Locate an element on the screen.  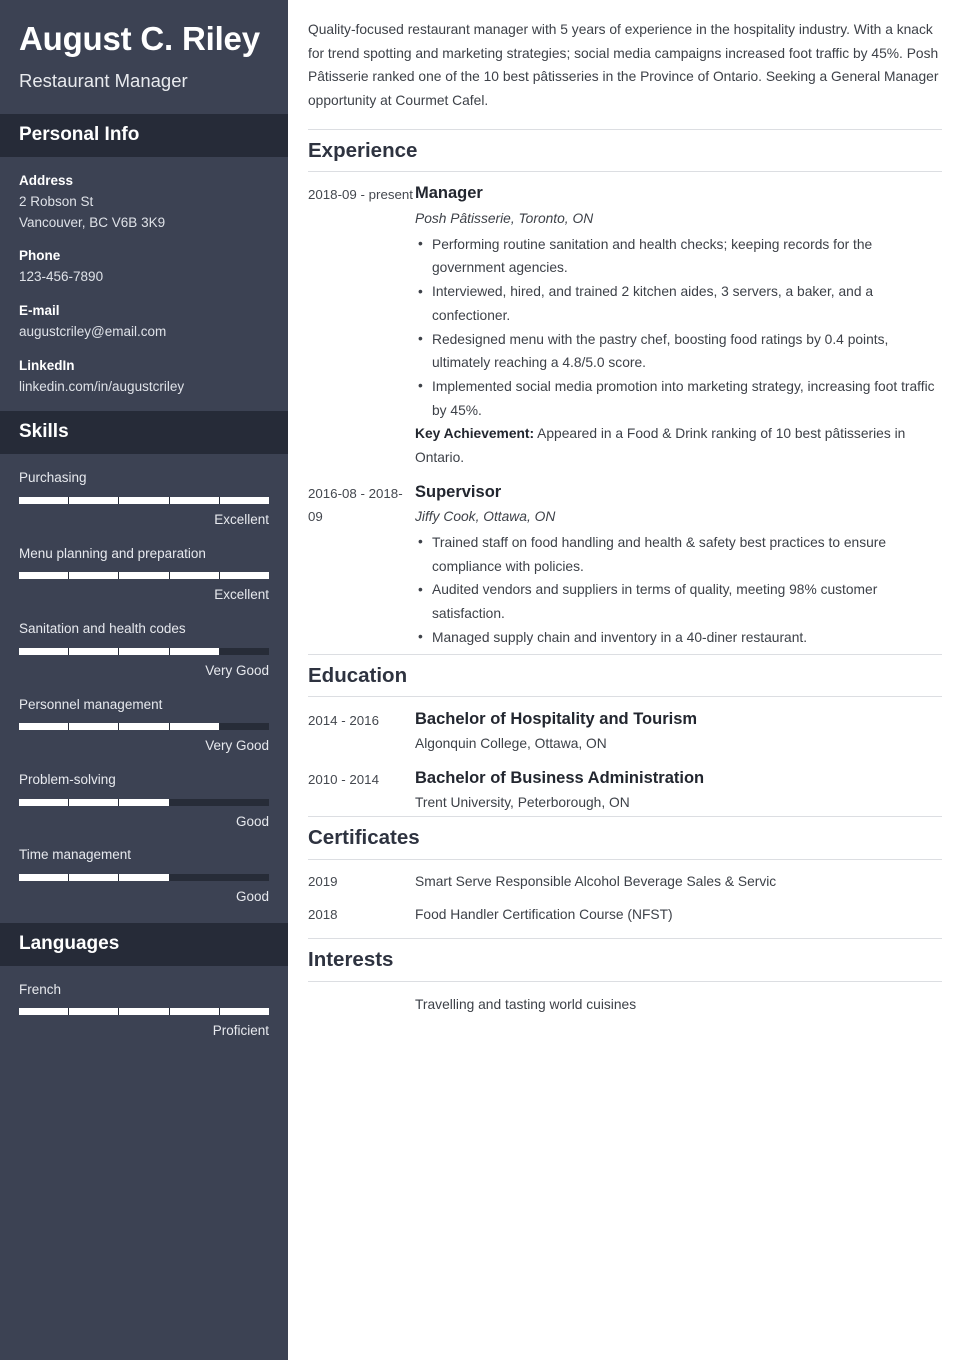
skill-row: Sanitation and health codes Very Good is located at coordinates (144, 649).